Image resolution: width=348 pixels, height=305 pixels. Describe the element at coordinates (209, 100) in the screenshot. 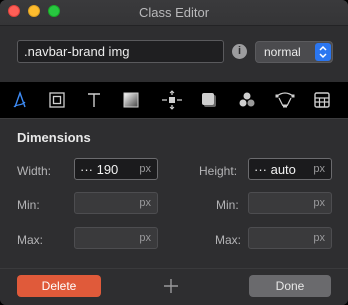

I see `shadow-icon` at that location.